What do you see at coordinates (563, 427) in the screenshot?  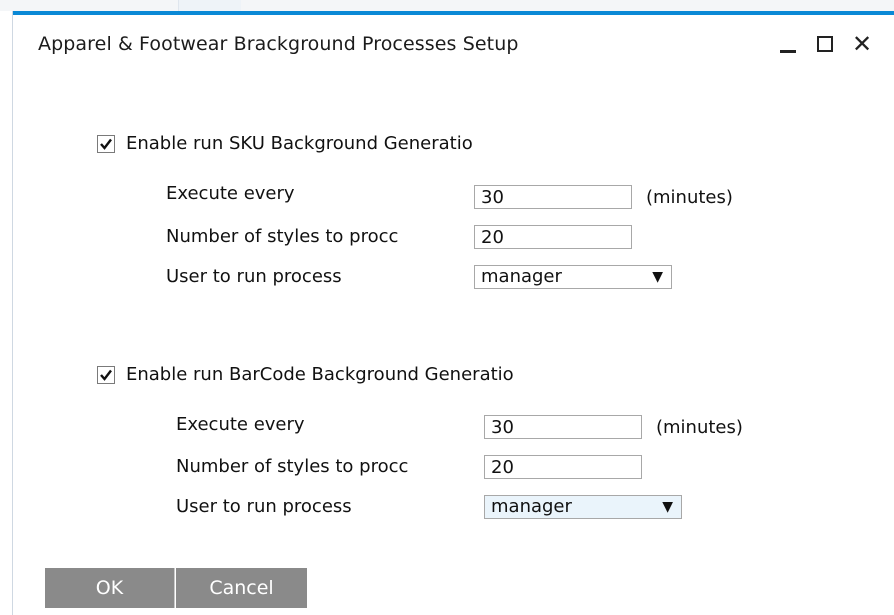 I see `barcode-execute-input` at bounding box center [563, 427].